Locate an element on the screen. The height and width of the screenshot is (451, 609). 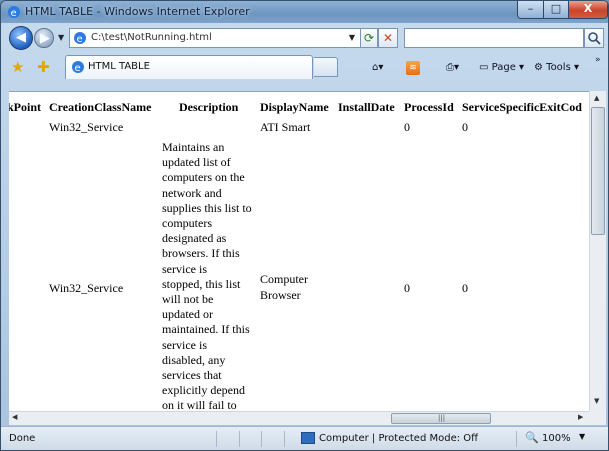
print-icon: ⎙▾ is located at coordinates (454, 68).